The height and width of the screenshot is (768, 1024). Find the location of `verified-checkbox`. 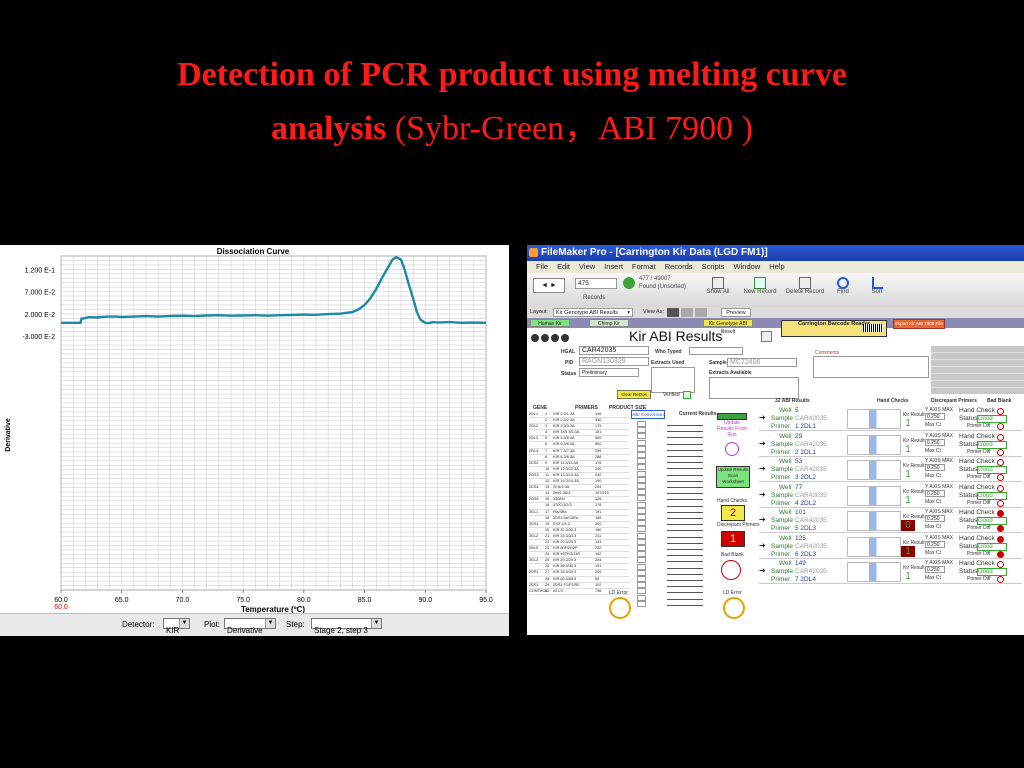

verified-checkbox is located at coordinates (687, 395).